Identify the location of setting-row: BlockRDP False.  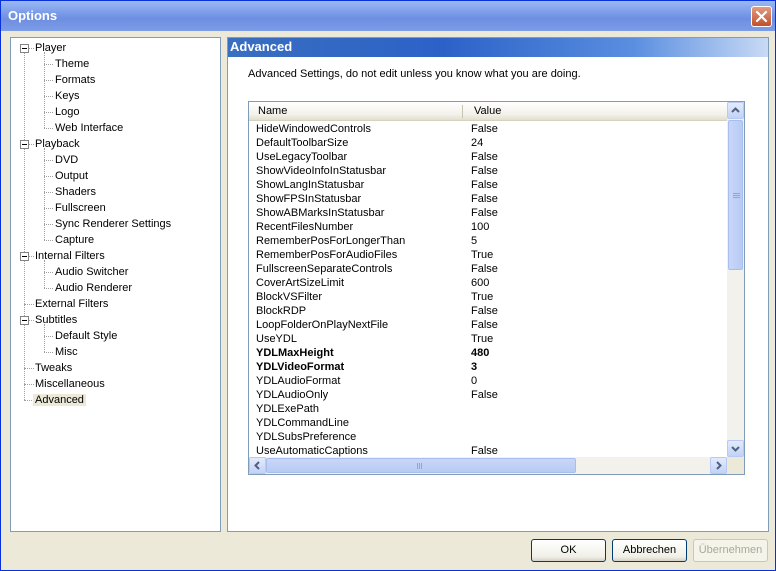
(488, 311).